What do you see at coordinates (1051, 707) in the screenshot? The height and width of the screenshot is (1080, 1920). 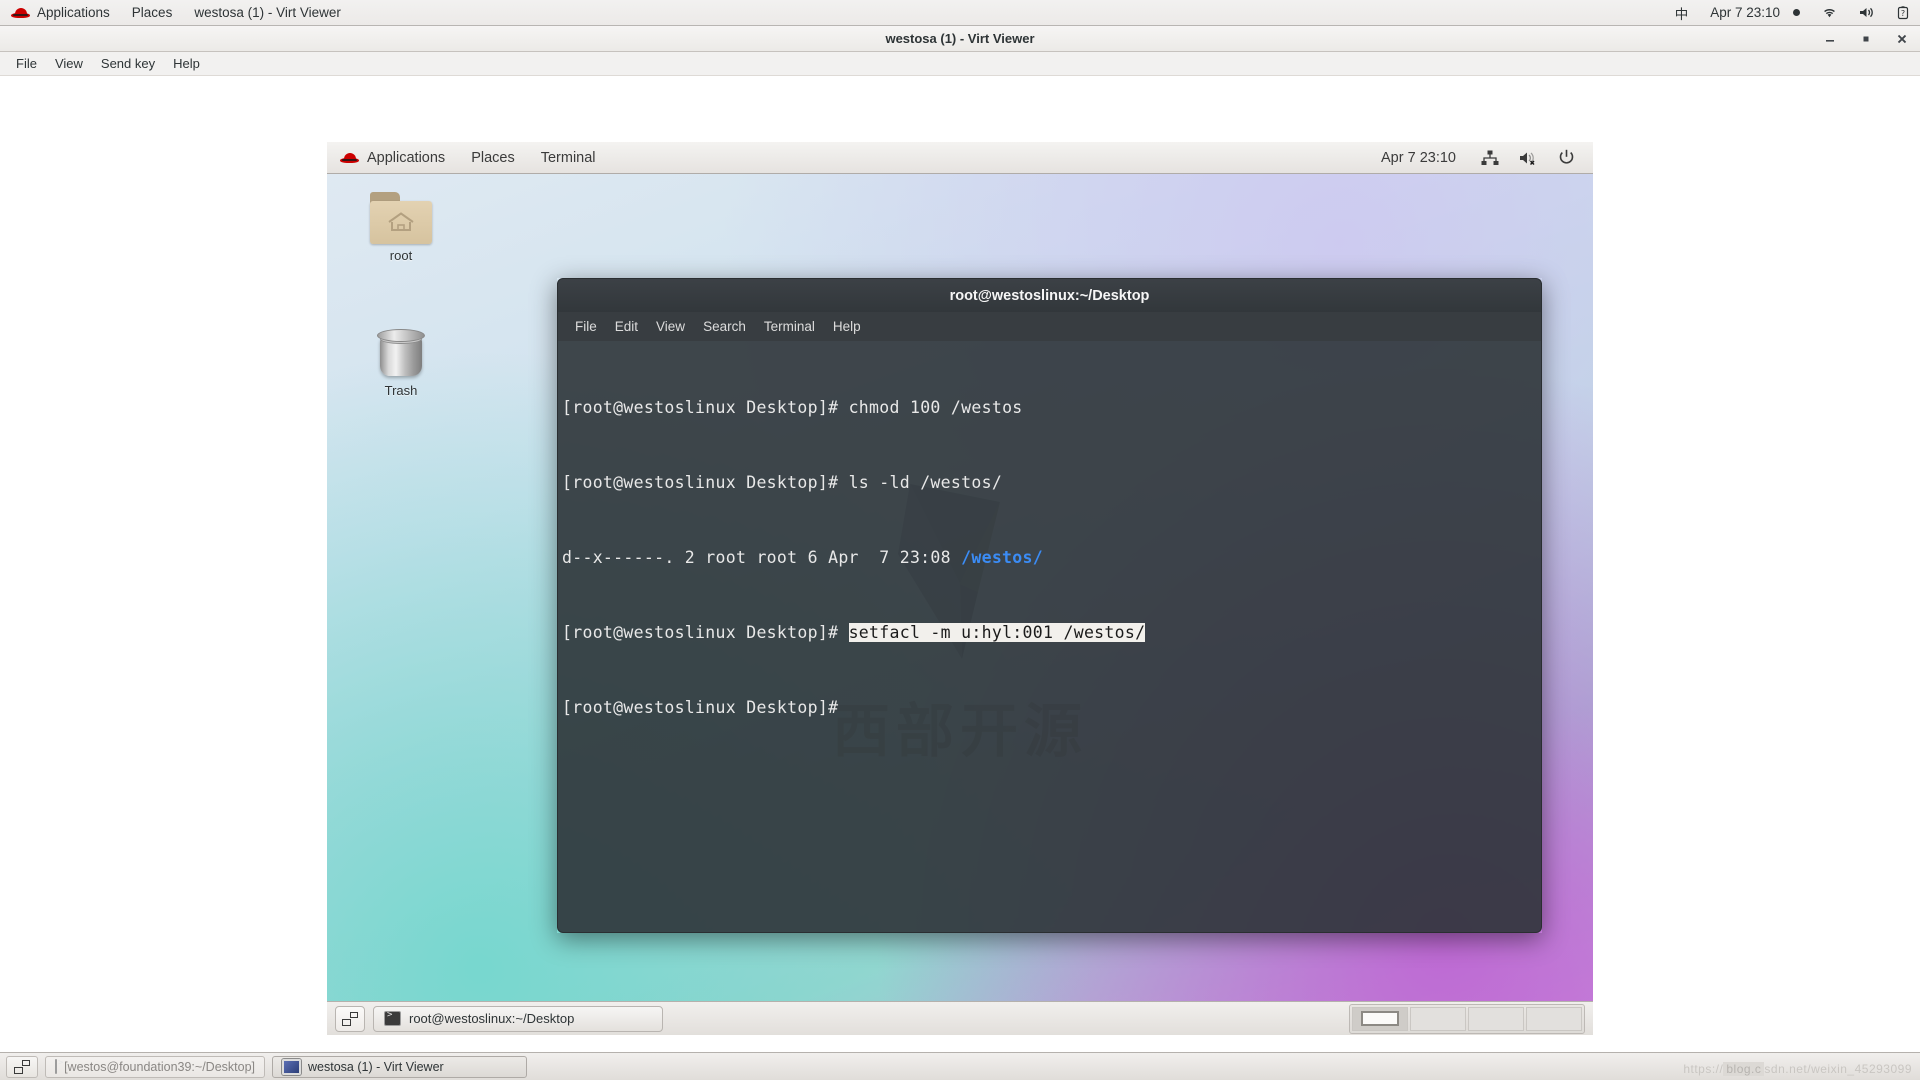 I see `terminal-line: [root@westoslinux Desktop]#` at bounding box center [1051, 707].